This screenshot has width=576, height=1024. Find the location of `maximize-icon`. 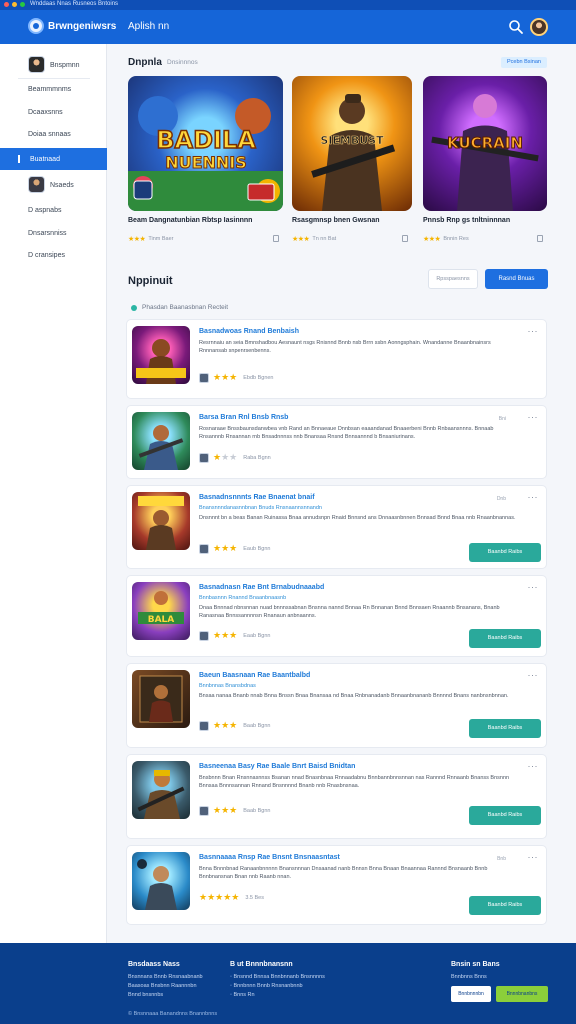

maximize-icon is located at coordinates (22, 4).